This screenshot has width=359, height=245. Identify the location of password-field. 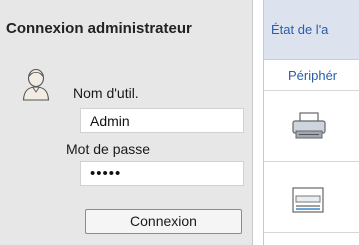
(162, 173).